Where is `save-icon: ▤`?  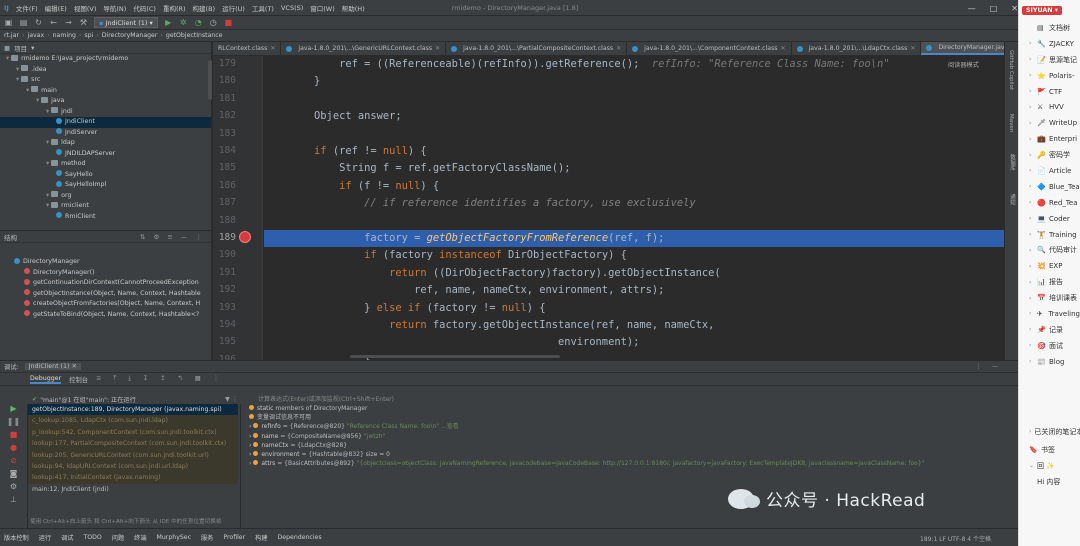
save-icon: ▤ is located at coordinates (23, 22).